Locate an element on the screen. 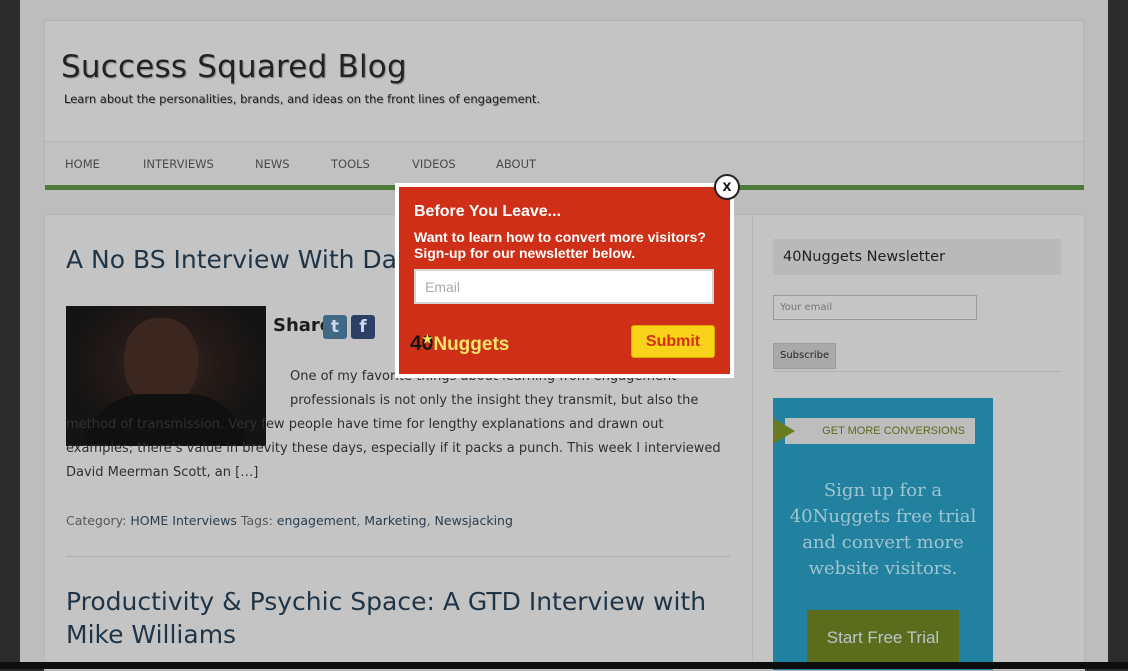  tags-label: Tags: is located at coordinates (256, 520).